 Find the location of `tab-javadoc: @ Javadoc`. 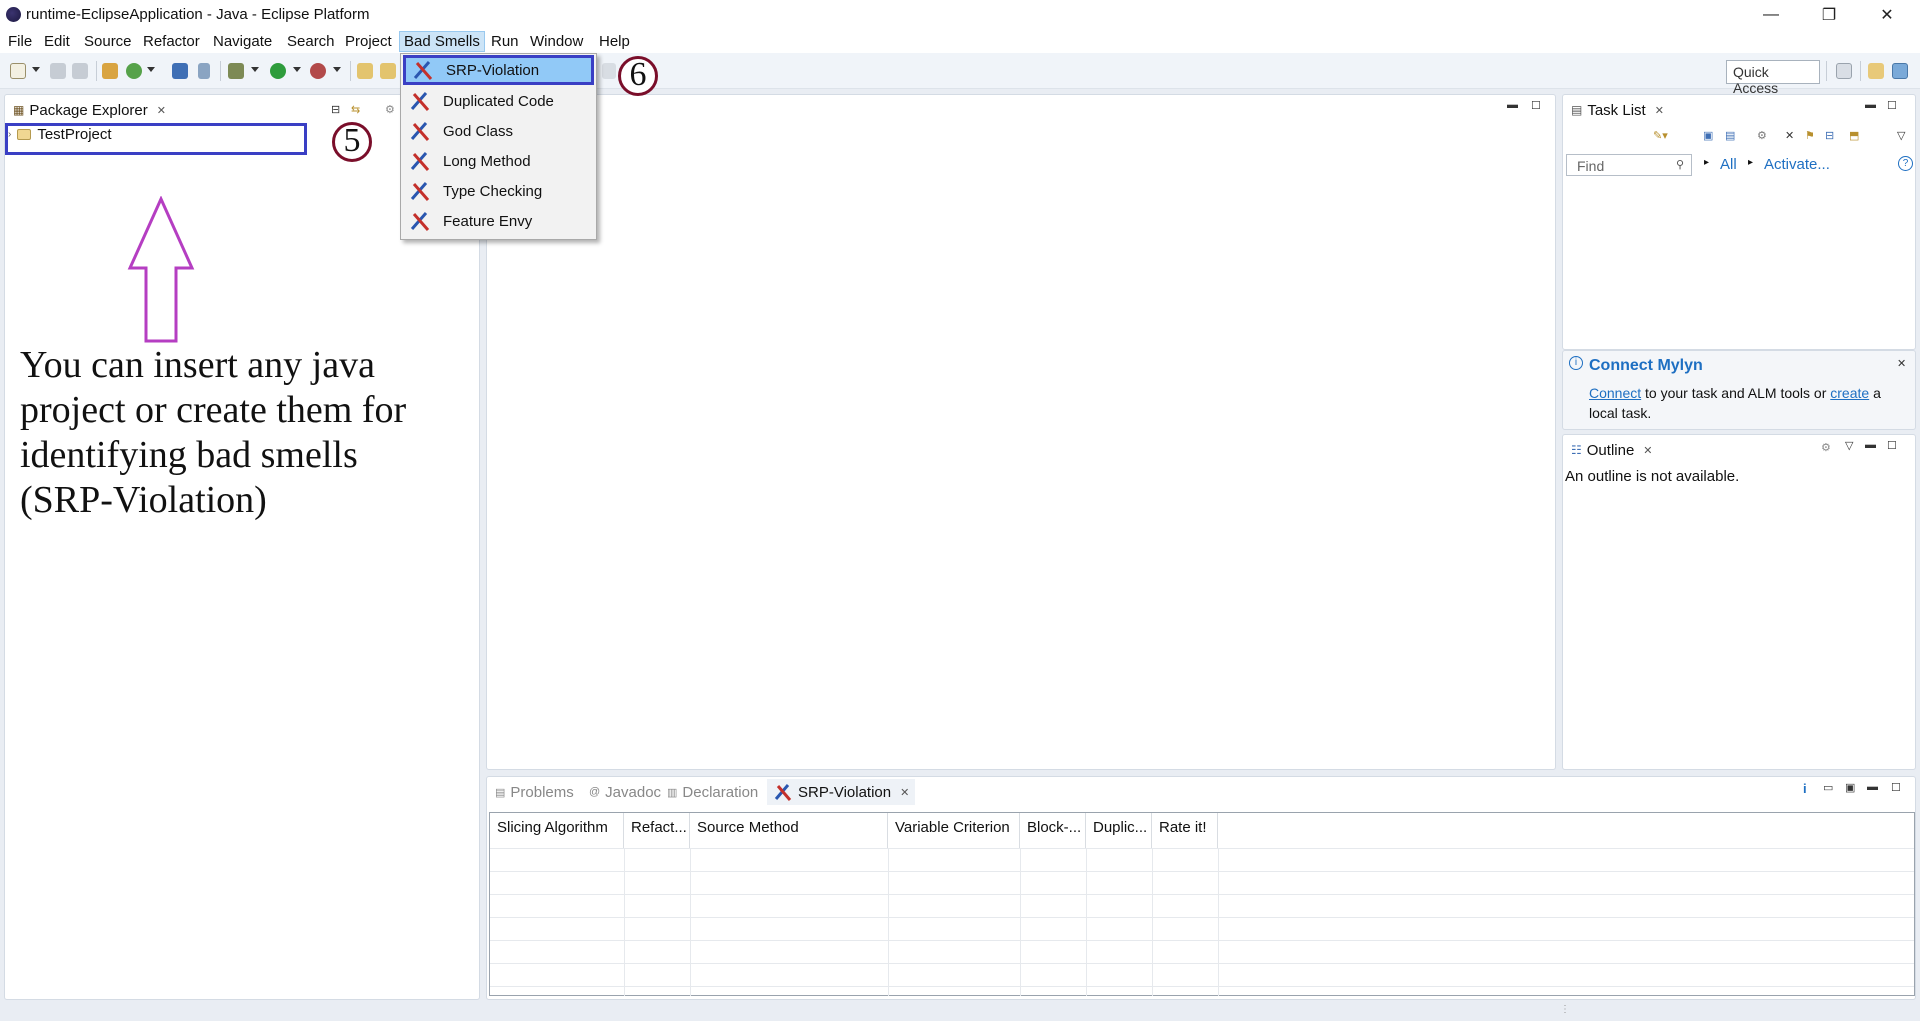

tab-javadoc: @ Javadoc is located at coordinates (625, 792).